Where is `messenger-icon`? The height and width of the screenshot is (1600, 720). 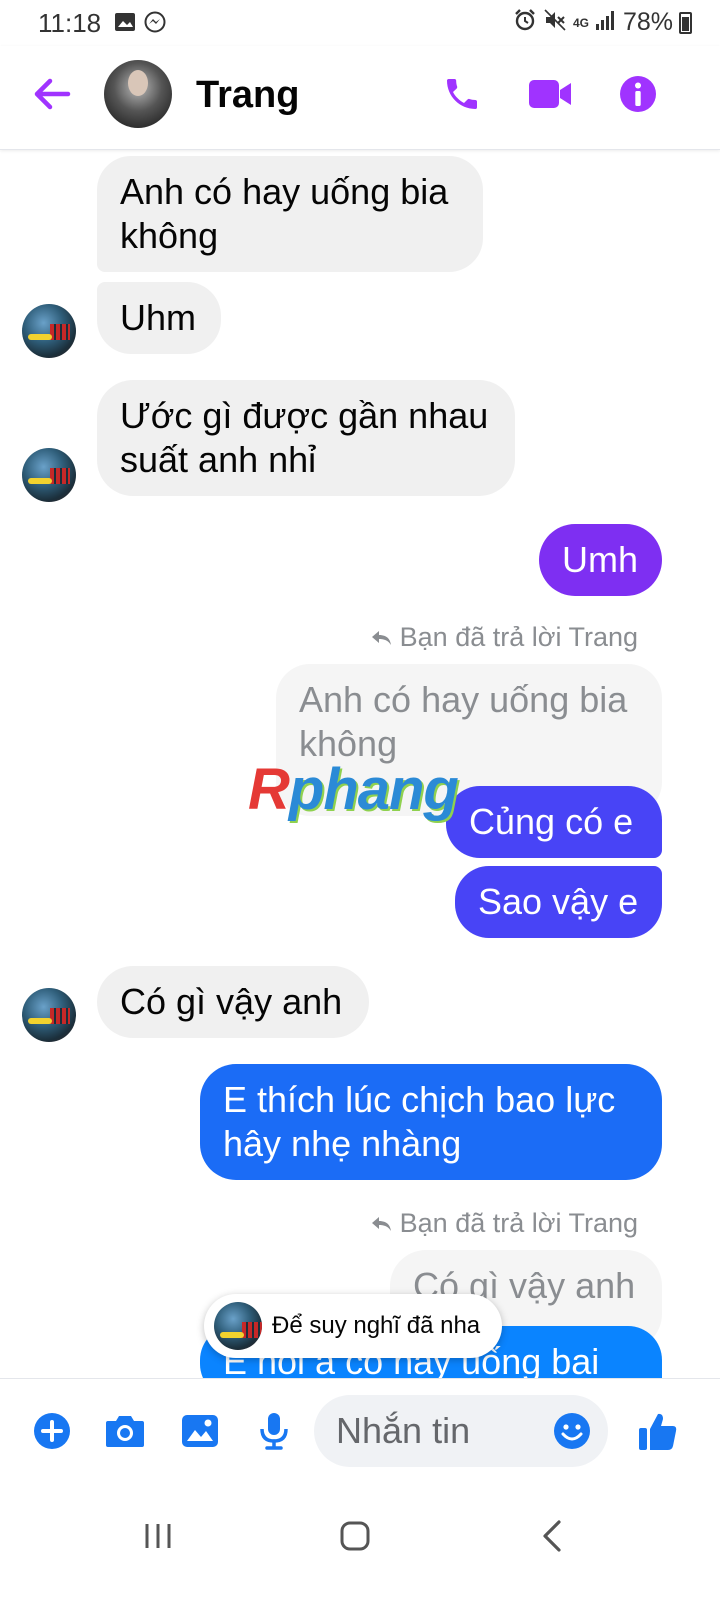
messenger-icon is located at coordinates (155, 24).